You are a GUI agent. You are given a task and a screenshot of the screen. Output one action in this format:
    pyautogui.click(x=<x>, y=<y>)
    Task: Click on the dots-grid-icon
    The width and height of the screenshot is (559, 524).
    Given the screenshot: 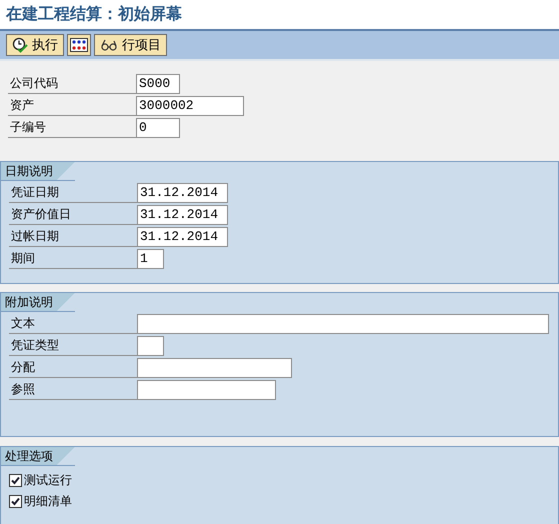 What is the action you would take?
    pyautogui.click(x=79, y=45)
    